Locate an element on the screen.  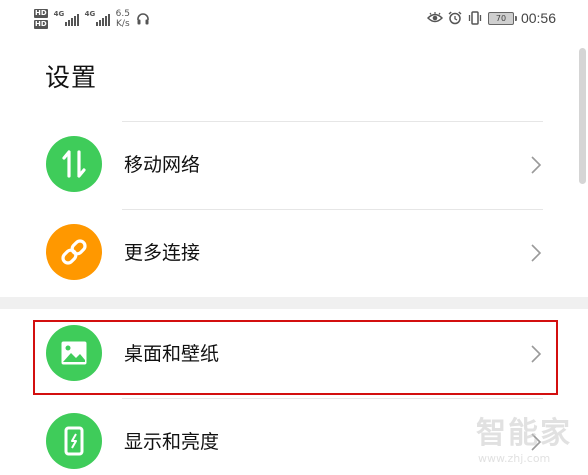
status-bar-left: HD HD 4G 4G 6.5 K/s is located at coordinates (92, 19).